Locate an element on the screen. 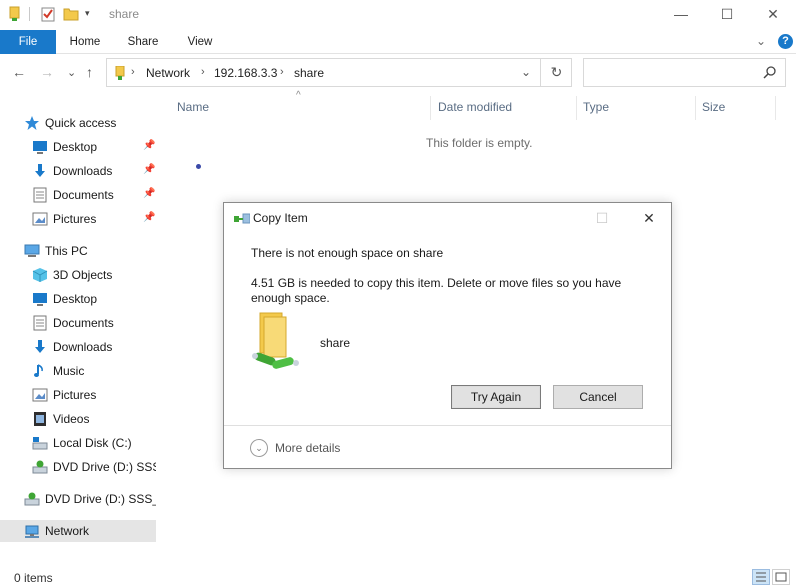  column-header-name: Name is located at coordinates (193, 107).